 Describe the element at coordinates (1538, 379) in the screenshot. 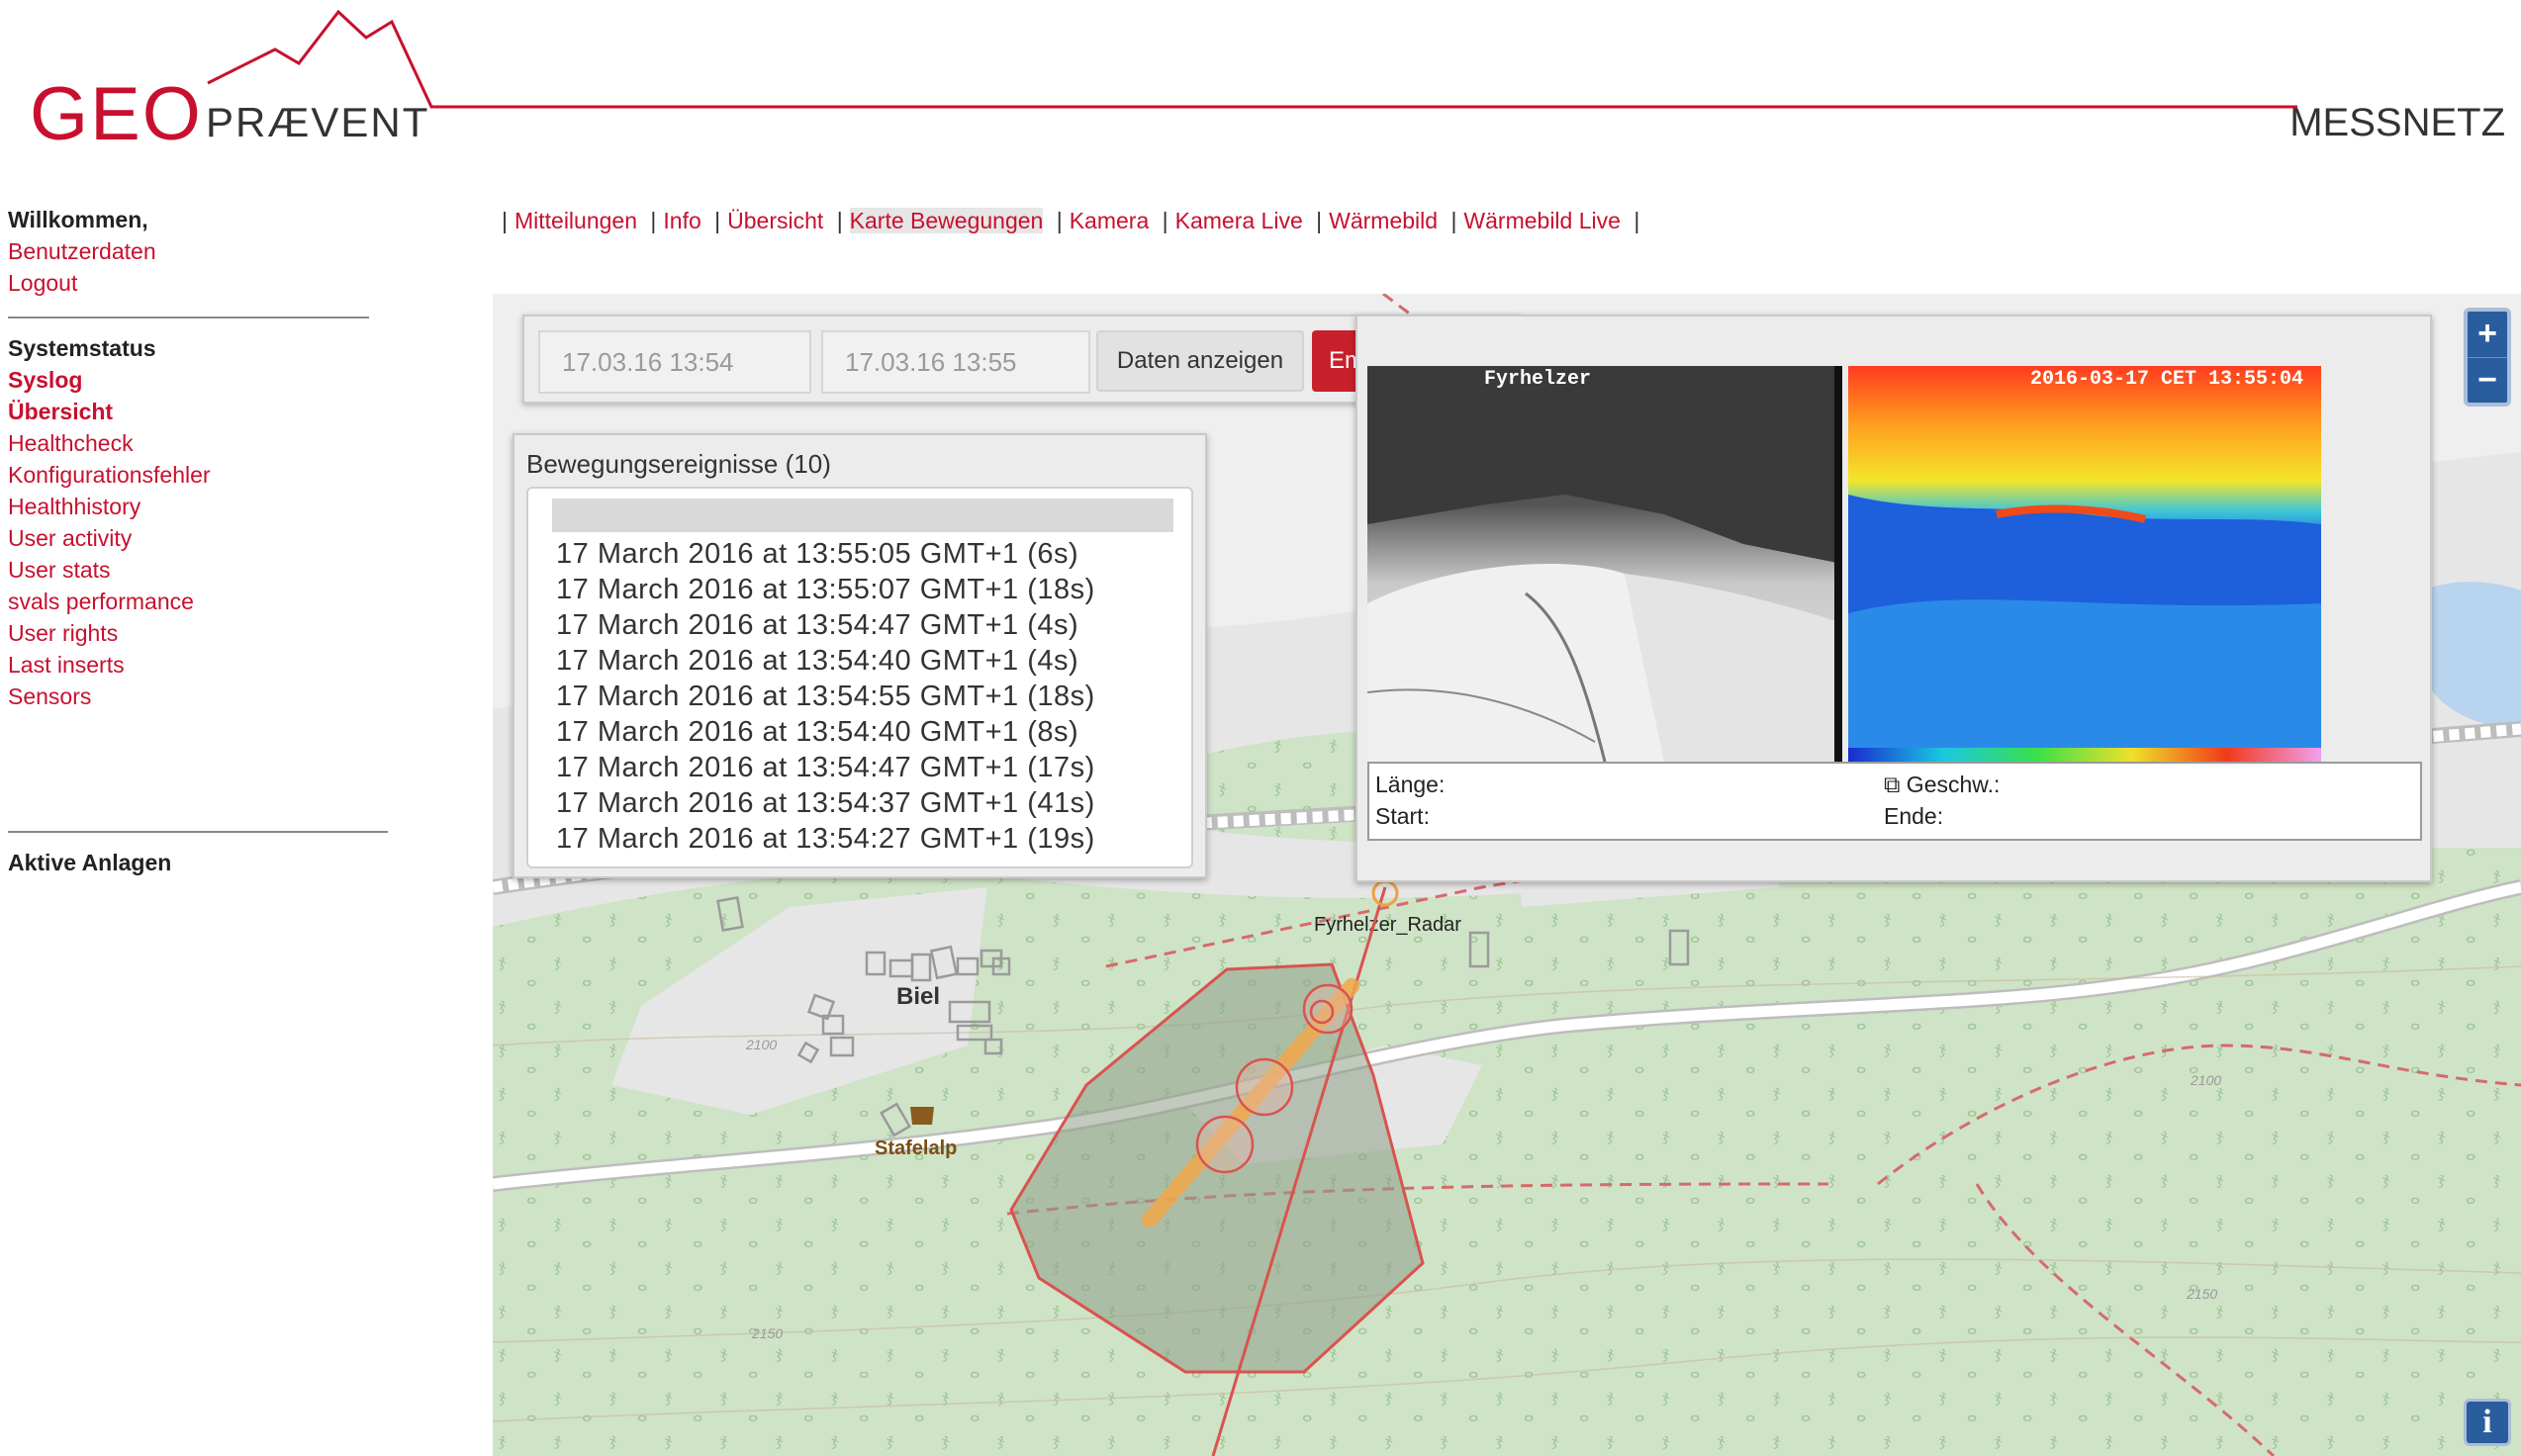

I see `camera-name-label: Fyrhelzer` at that location.